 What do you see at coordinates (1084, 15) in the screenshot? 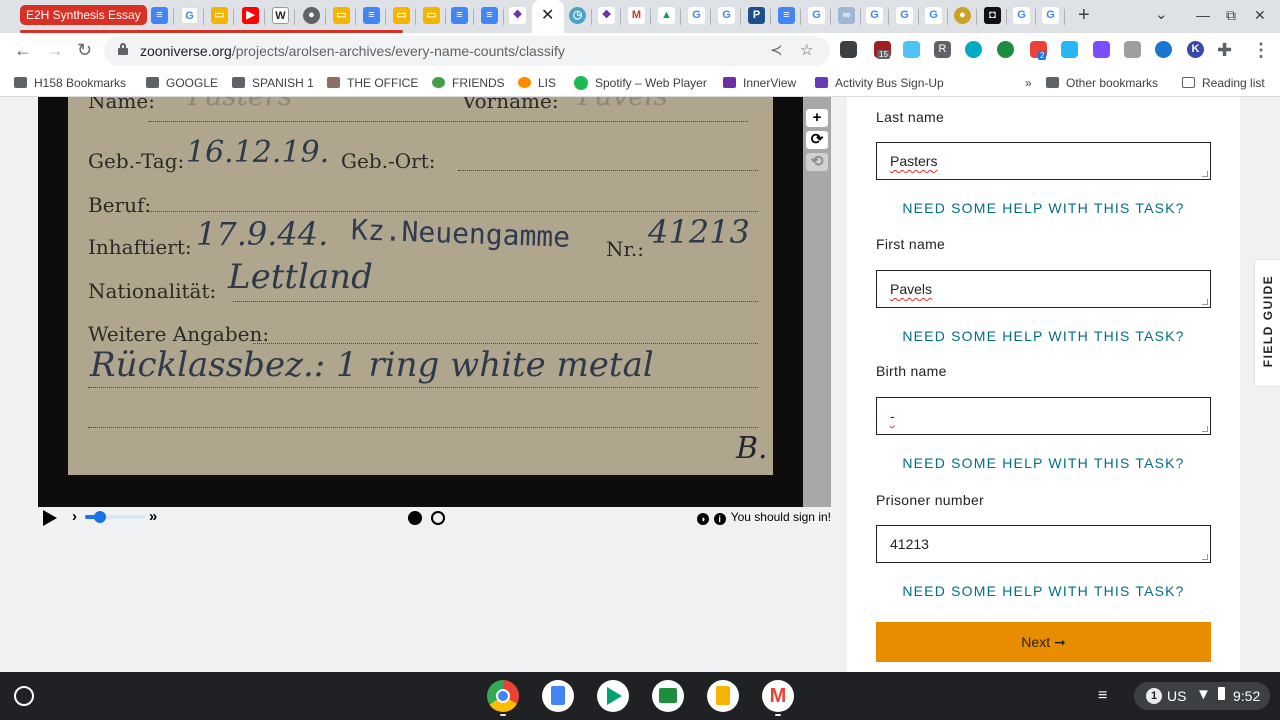
I see `new-tab-icon: +` at bounding box center [1084, 15].